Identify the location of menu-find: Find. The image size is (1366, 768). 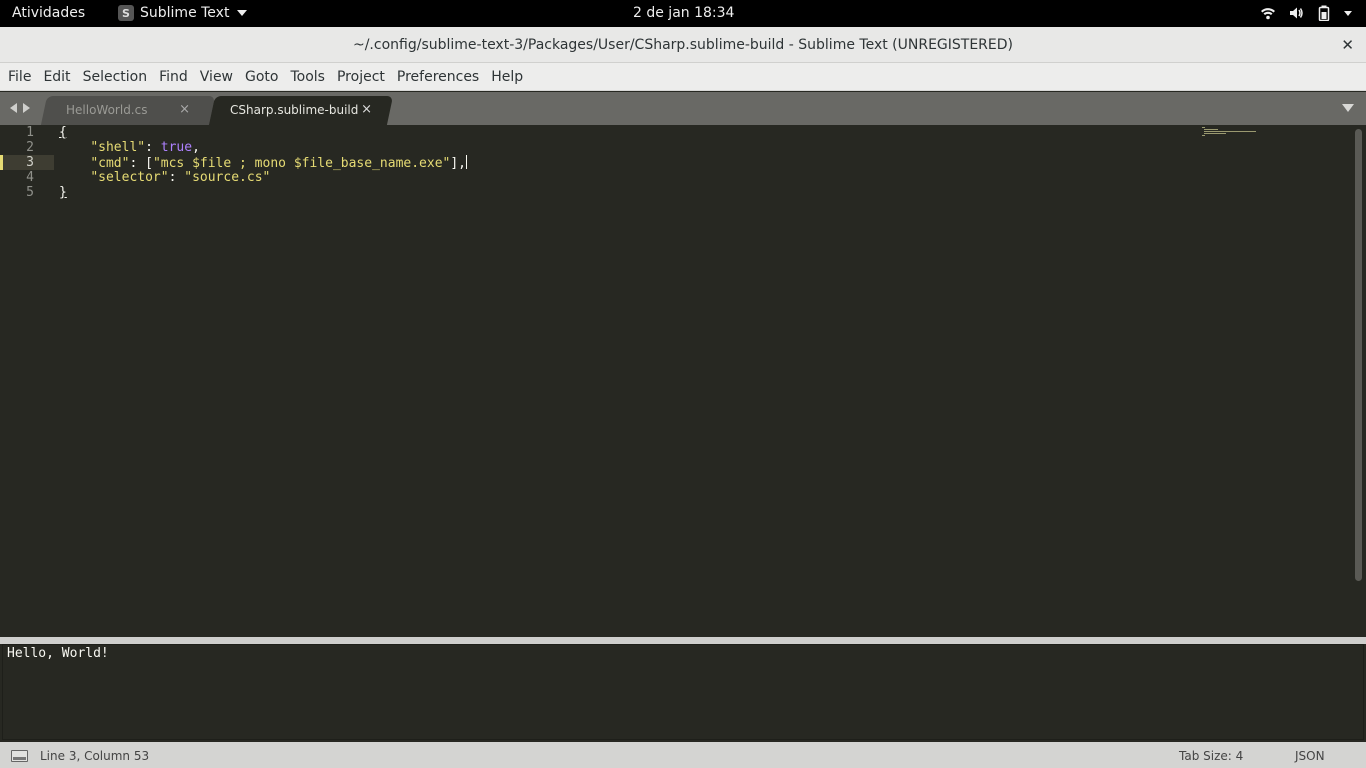
(173, 77).